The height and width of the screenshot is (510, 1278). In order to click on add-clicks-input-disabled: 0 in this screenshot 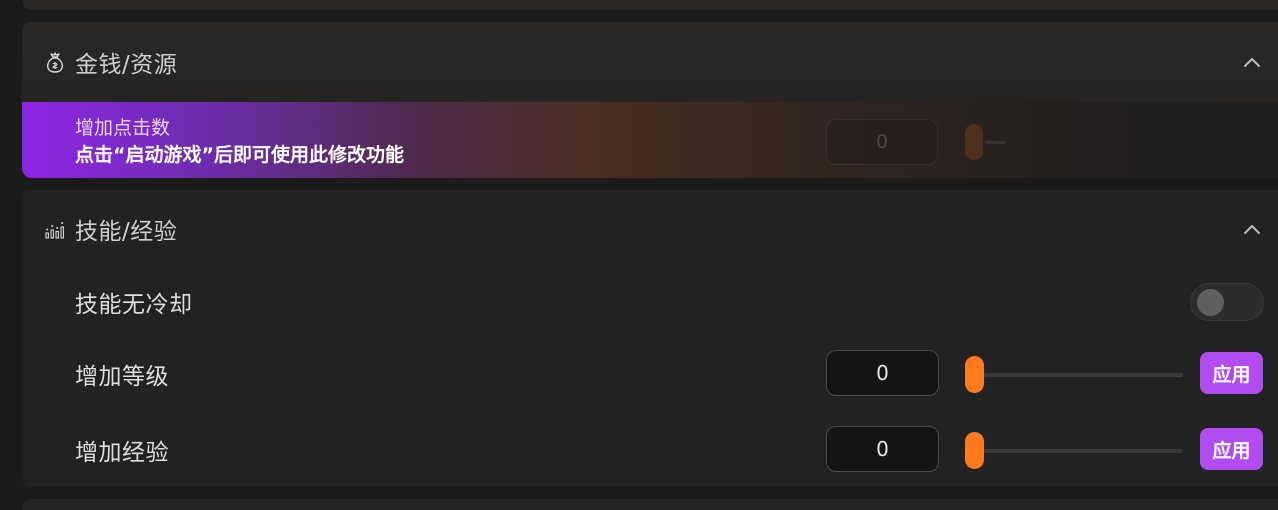, I will do `click(882, 142)`.